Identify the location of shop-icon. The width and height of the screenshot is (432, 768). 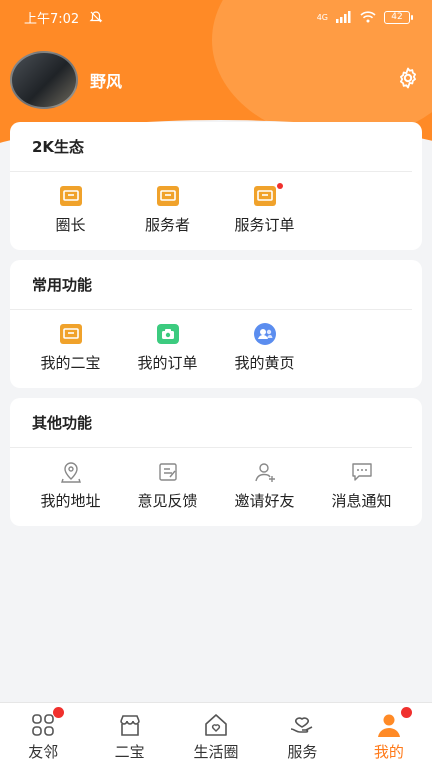
(129, 725).